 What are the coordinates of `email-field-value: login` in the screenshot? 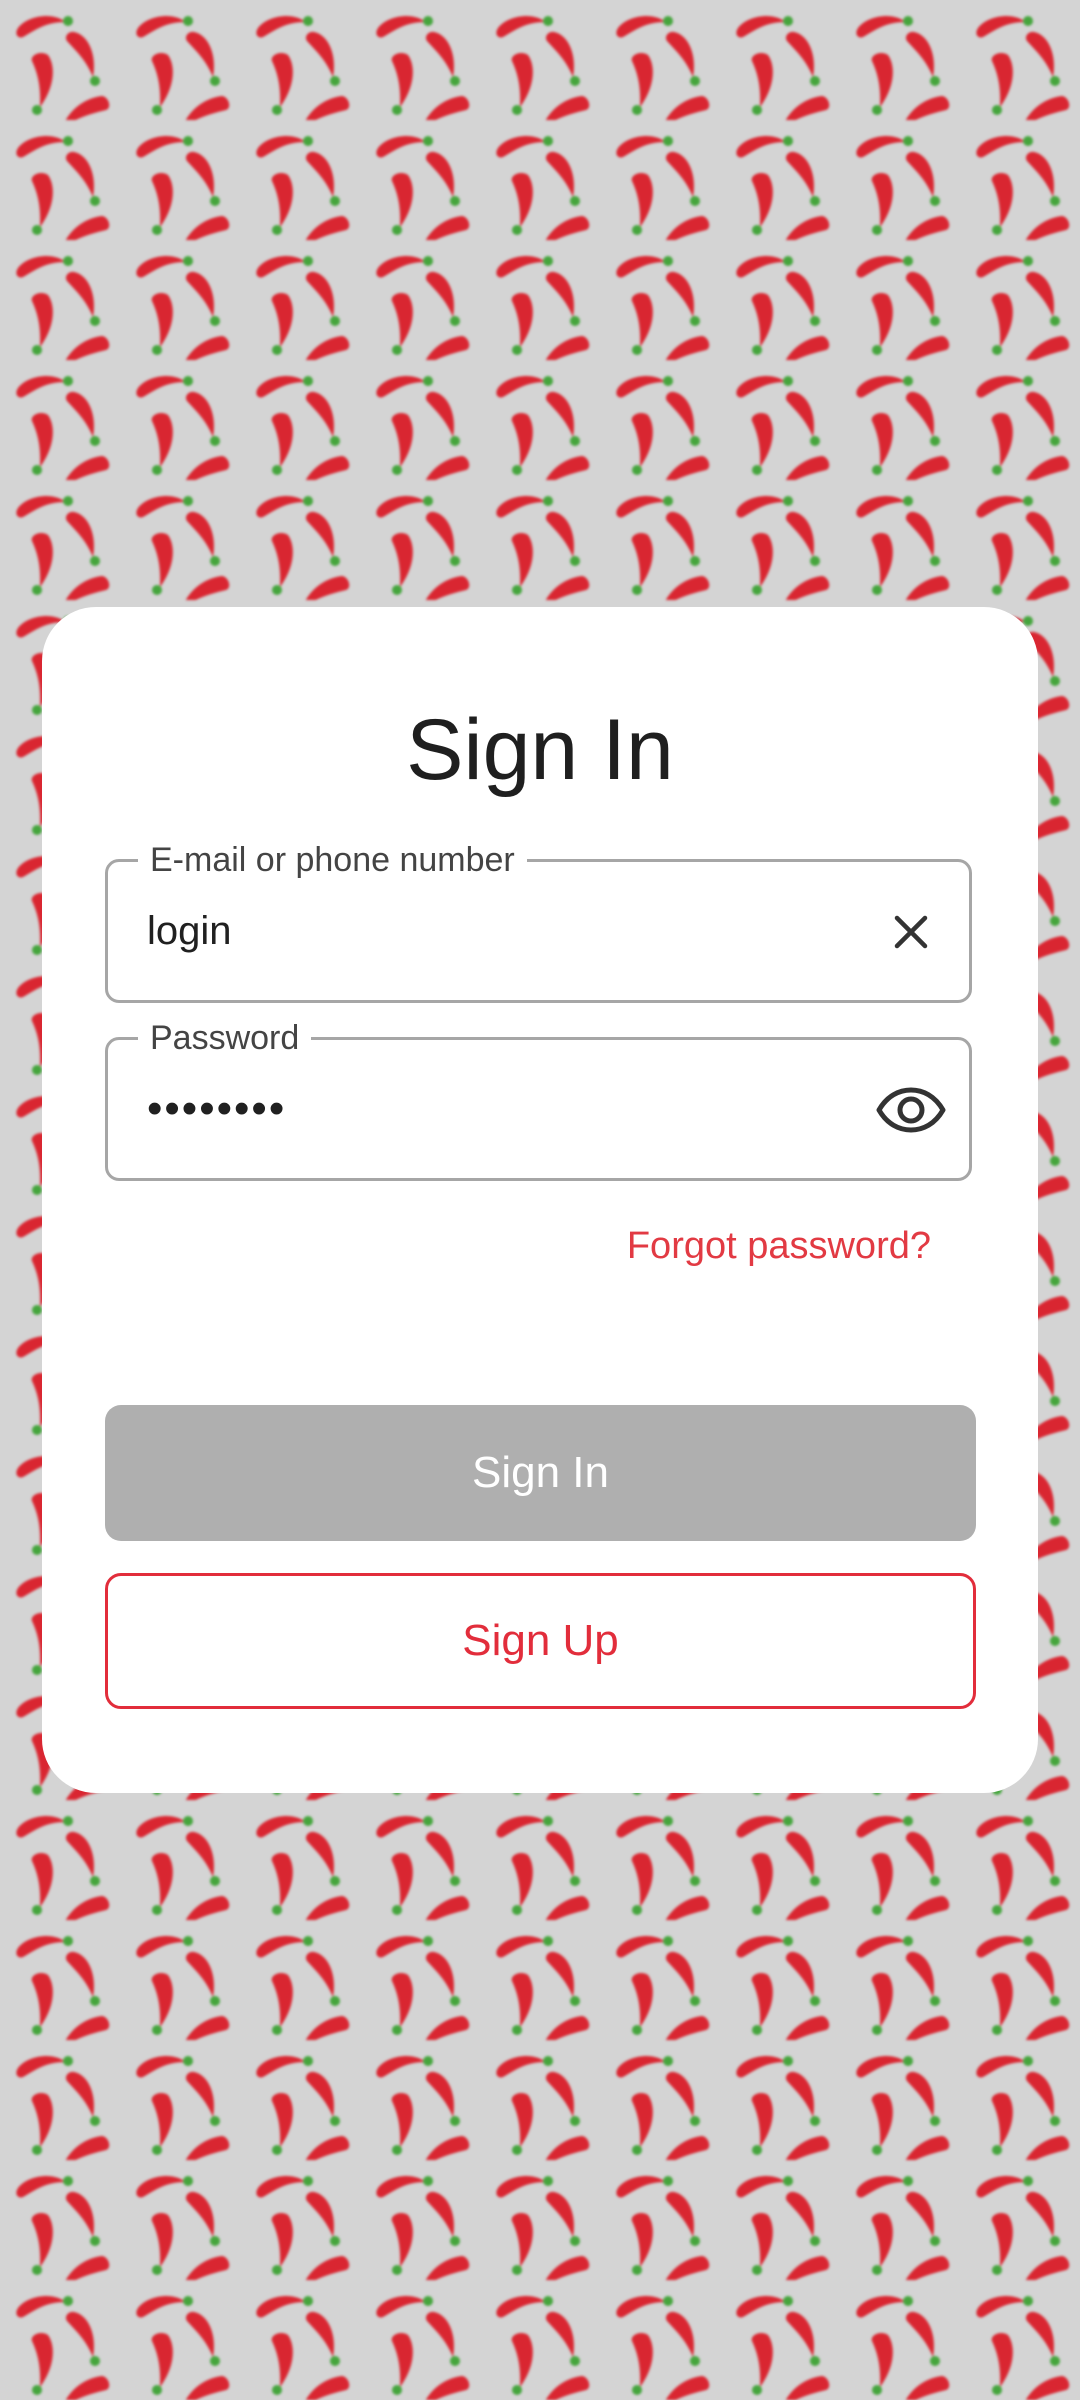 It's located at (189, 931).